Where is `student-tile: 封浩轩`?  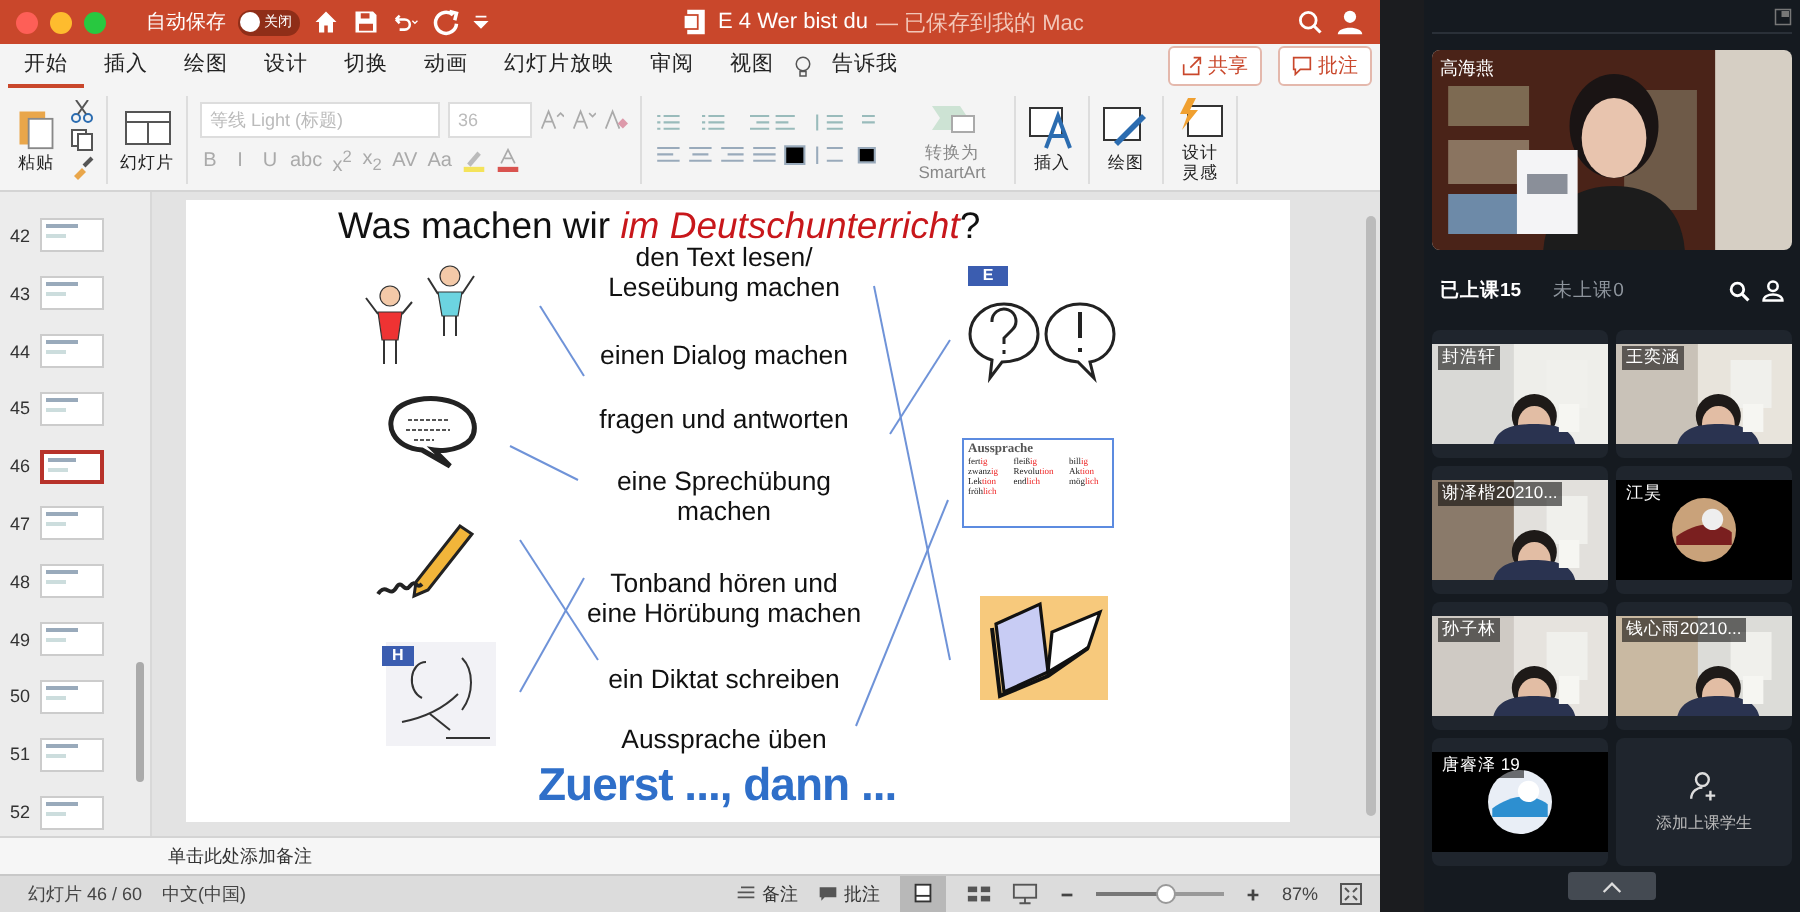
student-tile: 封浩轩 is located at coordinates (1520, 394).